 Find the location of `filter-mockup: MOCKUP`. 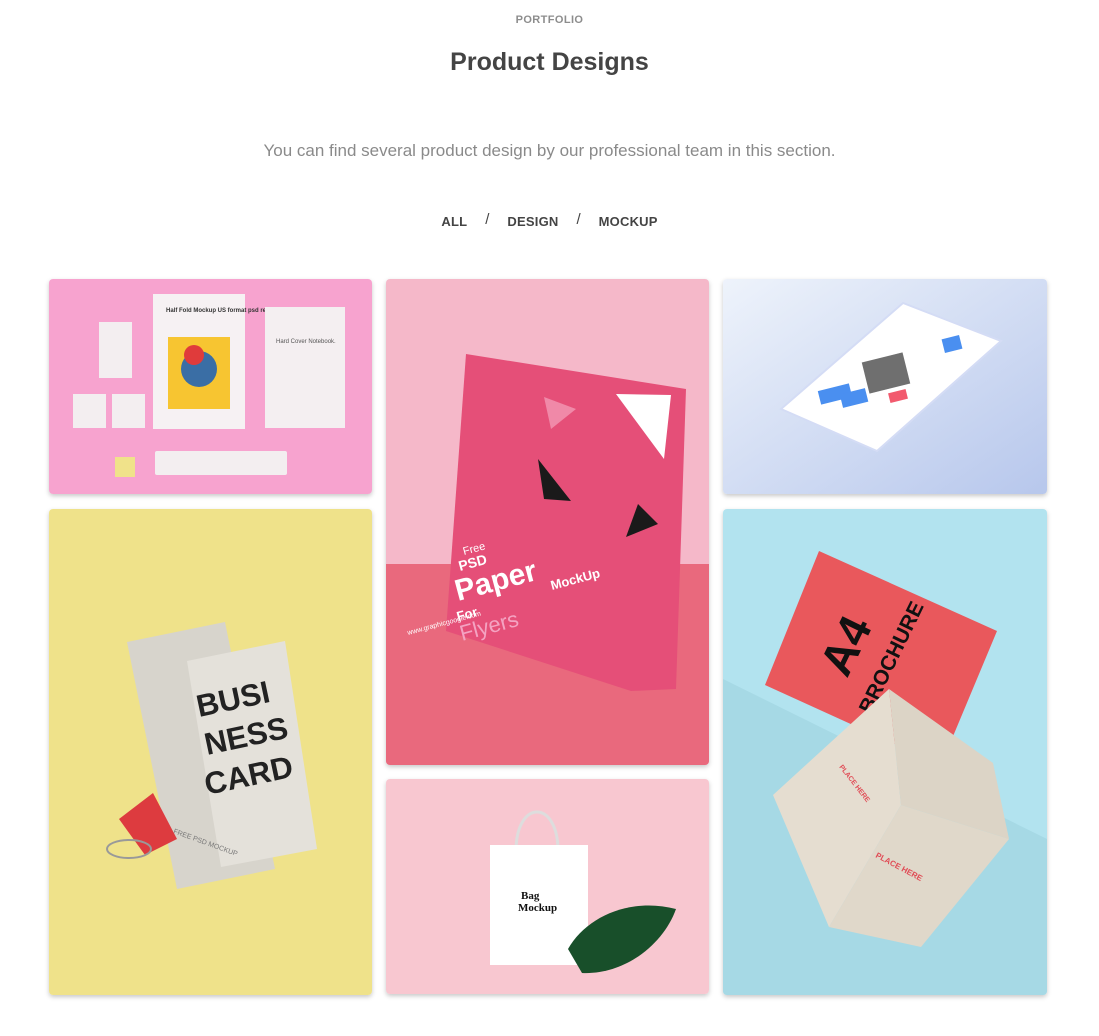

filter-mockup: MOCKUP is located at coordinates (628, 221).